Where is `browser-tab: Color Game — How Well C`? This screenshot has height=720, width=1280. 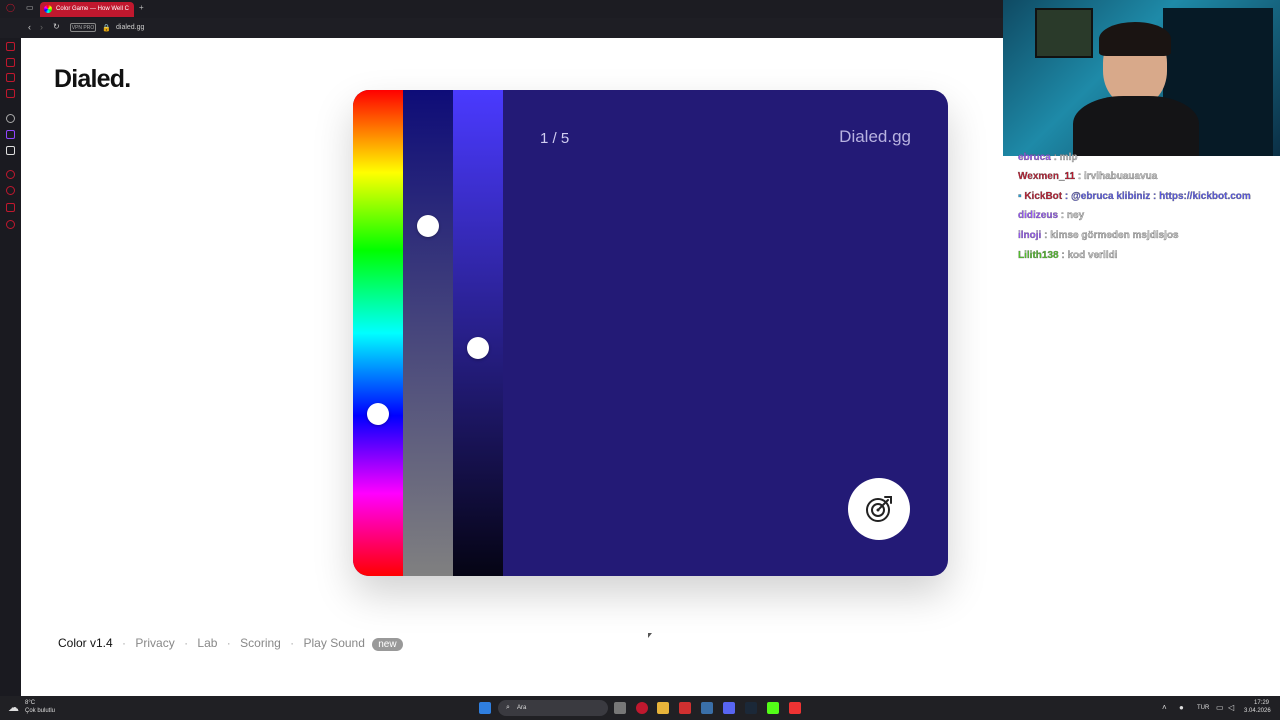
browser-tab: Color Game — How Well C is located at coordinates (87, 9).